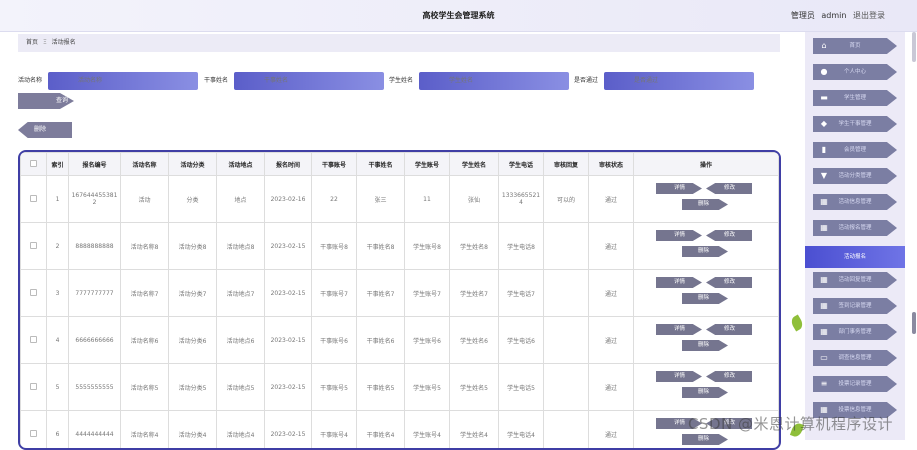 The height and width of the screenshot is (450, 917). I want to click on table-cell: 学生账号4, so click(427, 430).